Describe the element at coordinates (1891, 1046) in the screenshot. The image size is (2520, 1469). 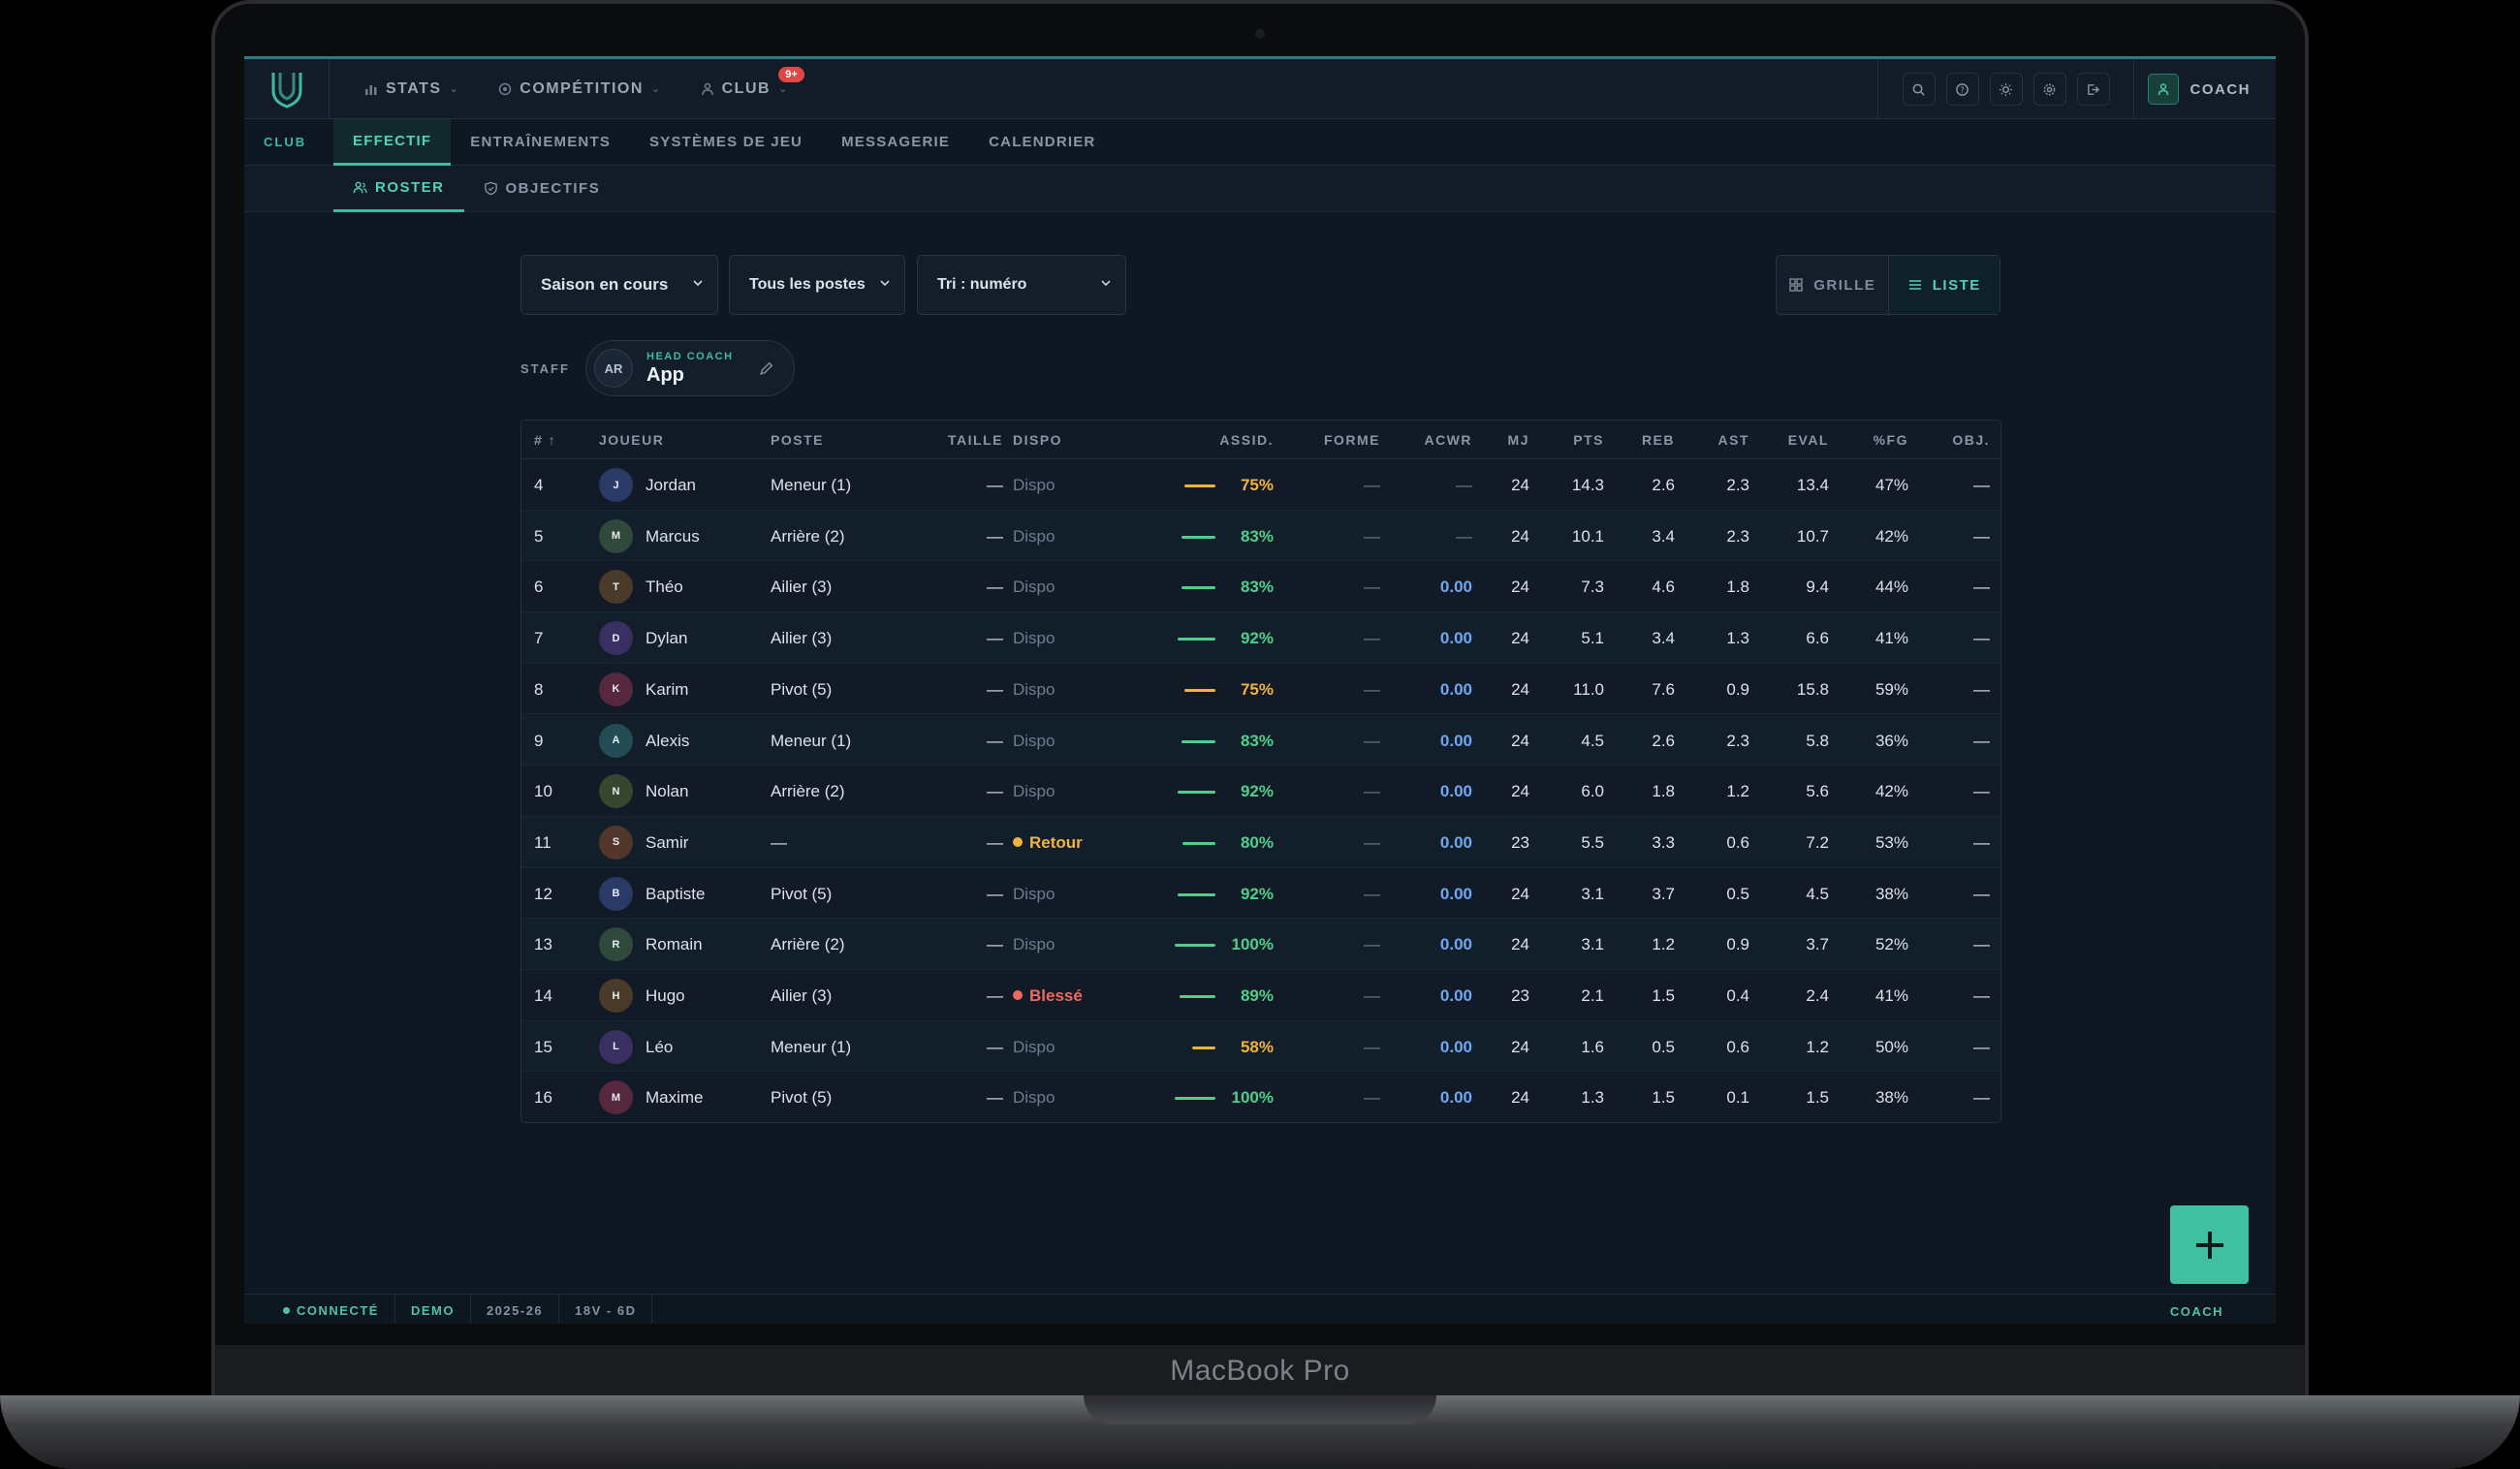
I see `cell-fg: 50%` at that location.